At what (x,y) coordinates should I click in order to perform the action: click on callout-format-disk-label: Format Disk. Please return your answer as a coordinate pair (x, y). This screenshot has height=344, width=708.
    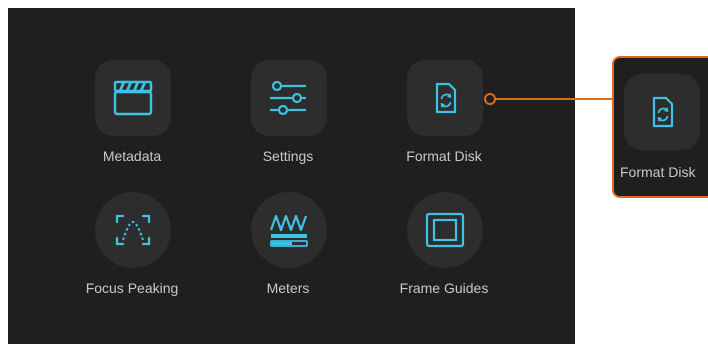
    Looking at the image, I should click on (658, 172).